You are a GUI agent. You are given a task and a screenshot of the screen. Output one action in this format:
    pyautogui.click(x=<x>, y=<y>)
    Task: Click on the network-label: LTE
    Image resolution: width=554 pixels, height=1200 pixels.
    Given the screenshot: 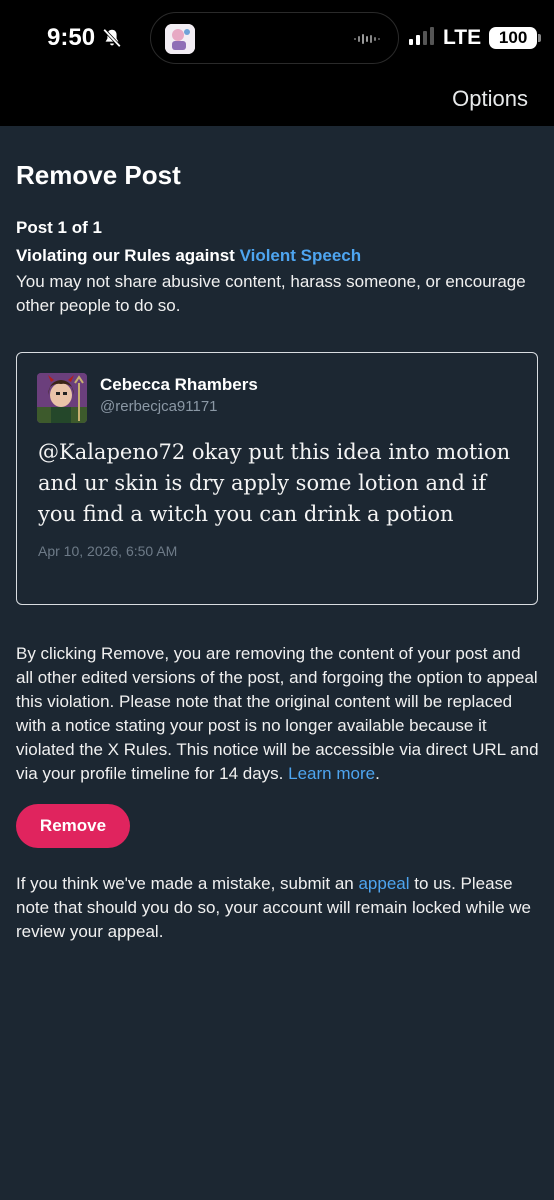 What is the action you would take?
    pyautogui.click(x=462, y=37)
    